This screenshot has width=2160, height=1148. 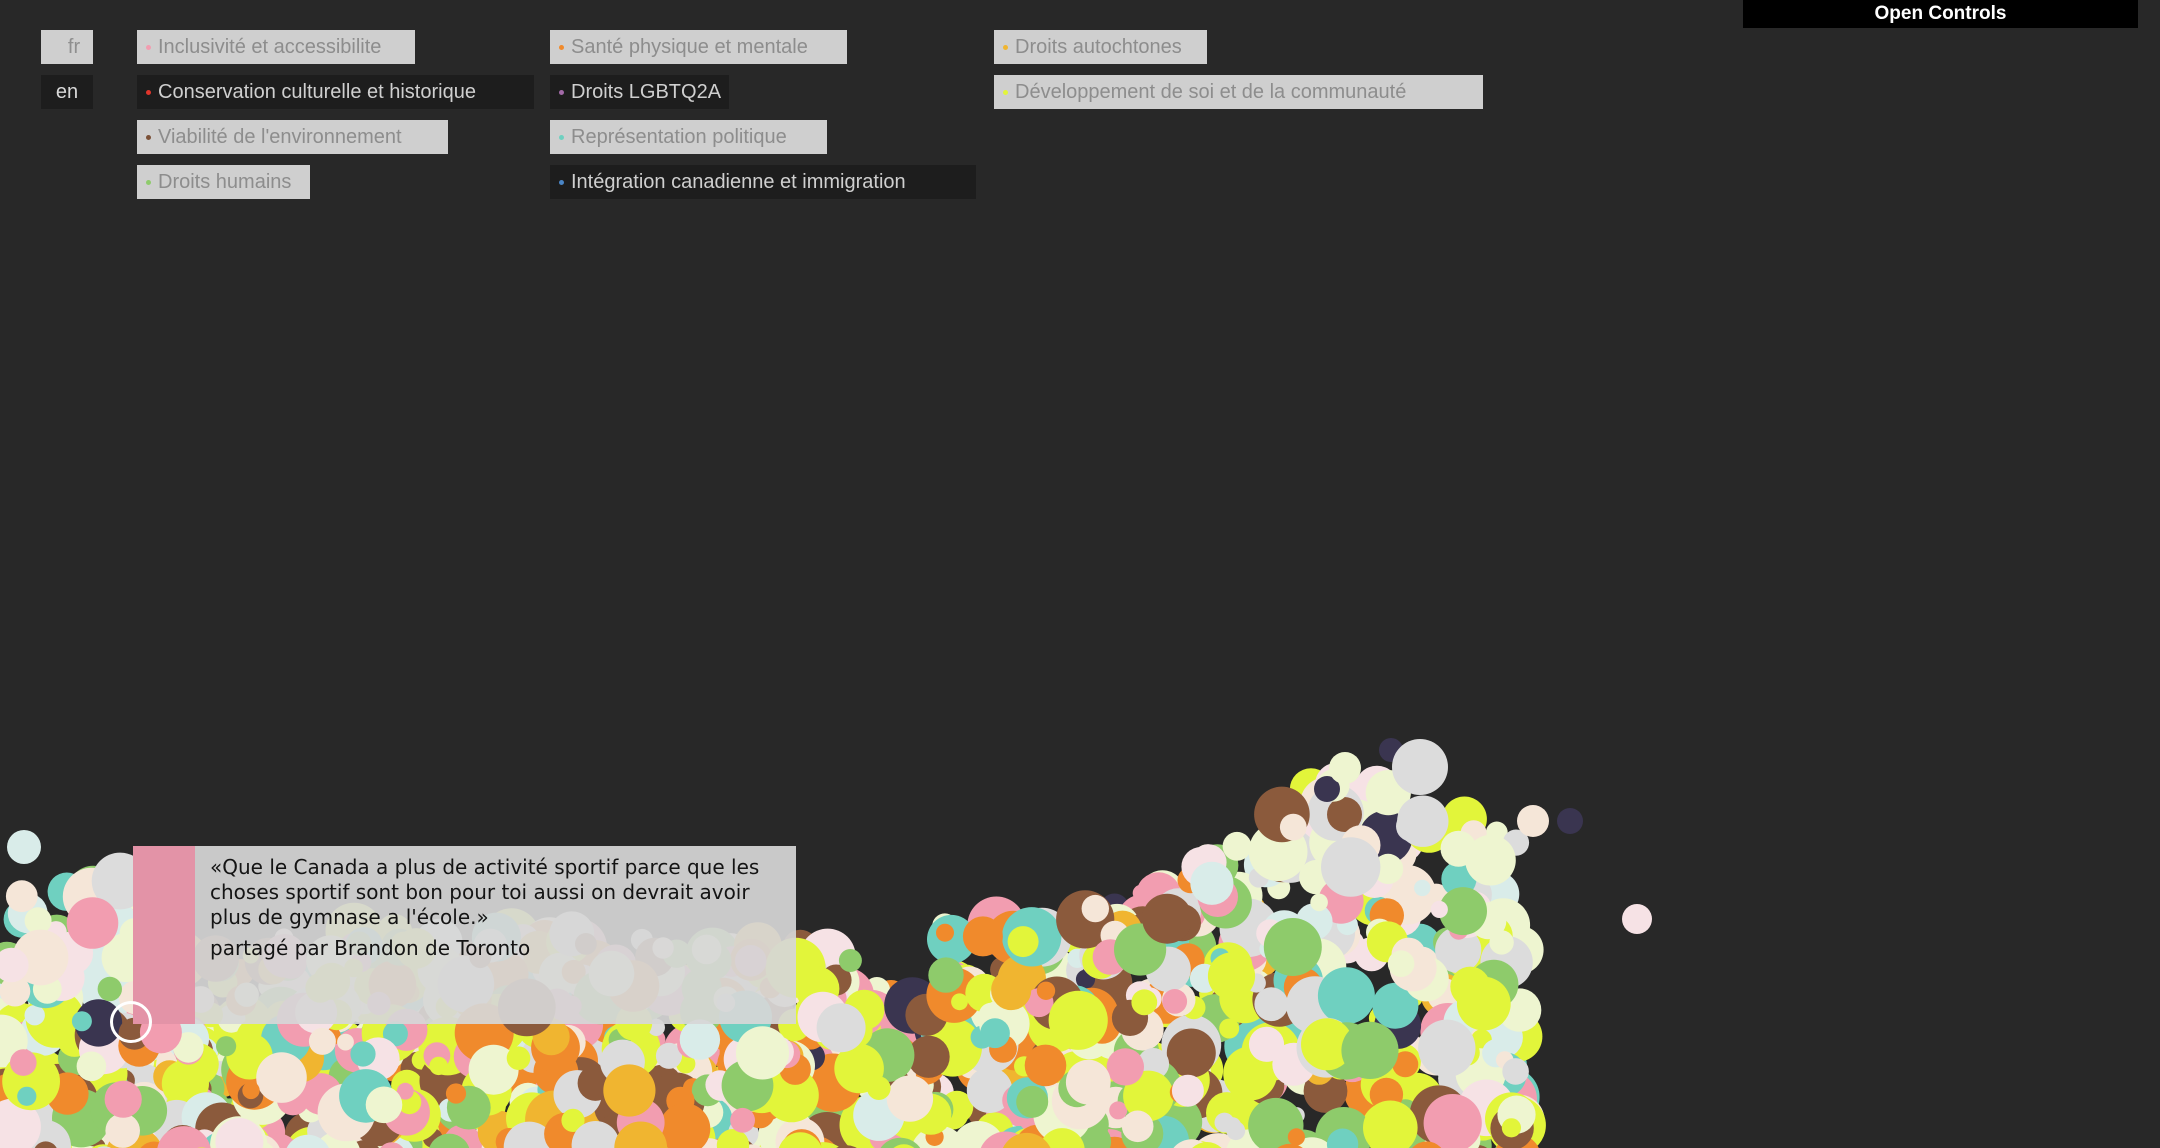 I want to click on quote-attribution: partagé par Brandon de Toronto, so click(x=370, y=948).